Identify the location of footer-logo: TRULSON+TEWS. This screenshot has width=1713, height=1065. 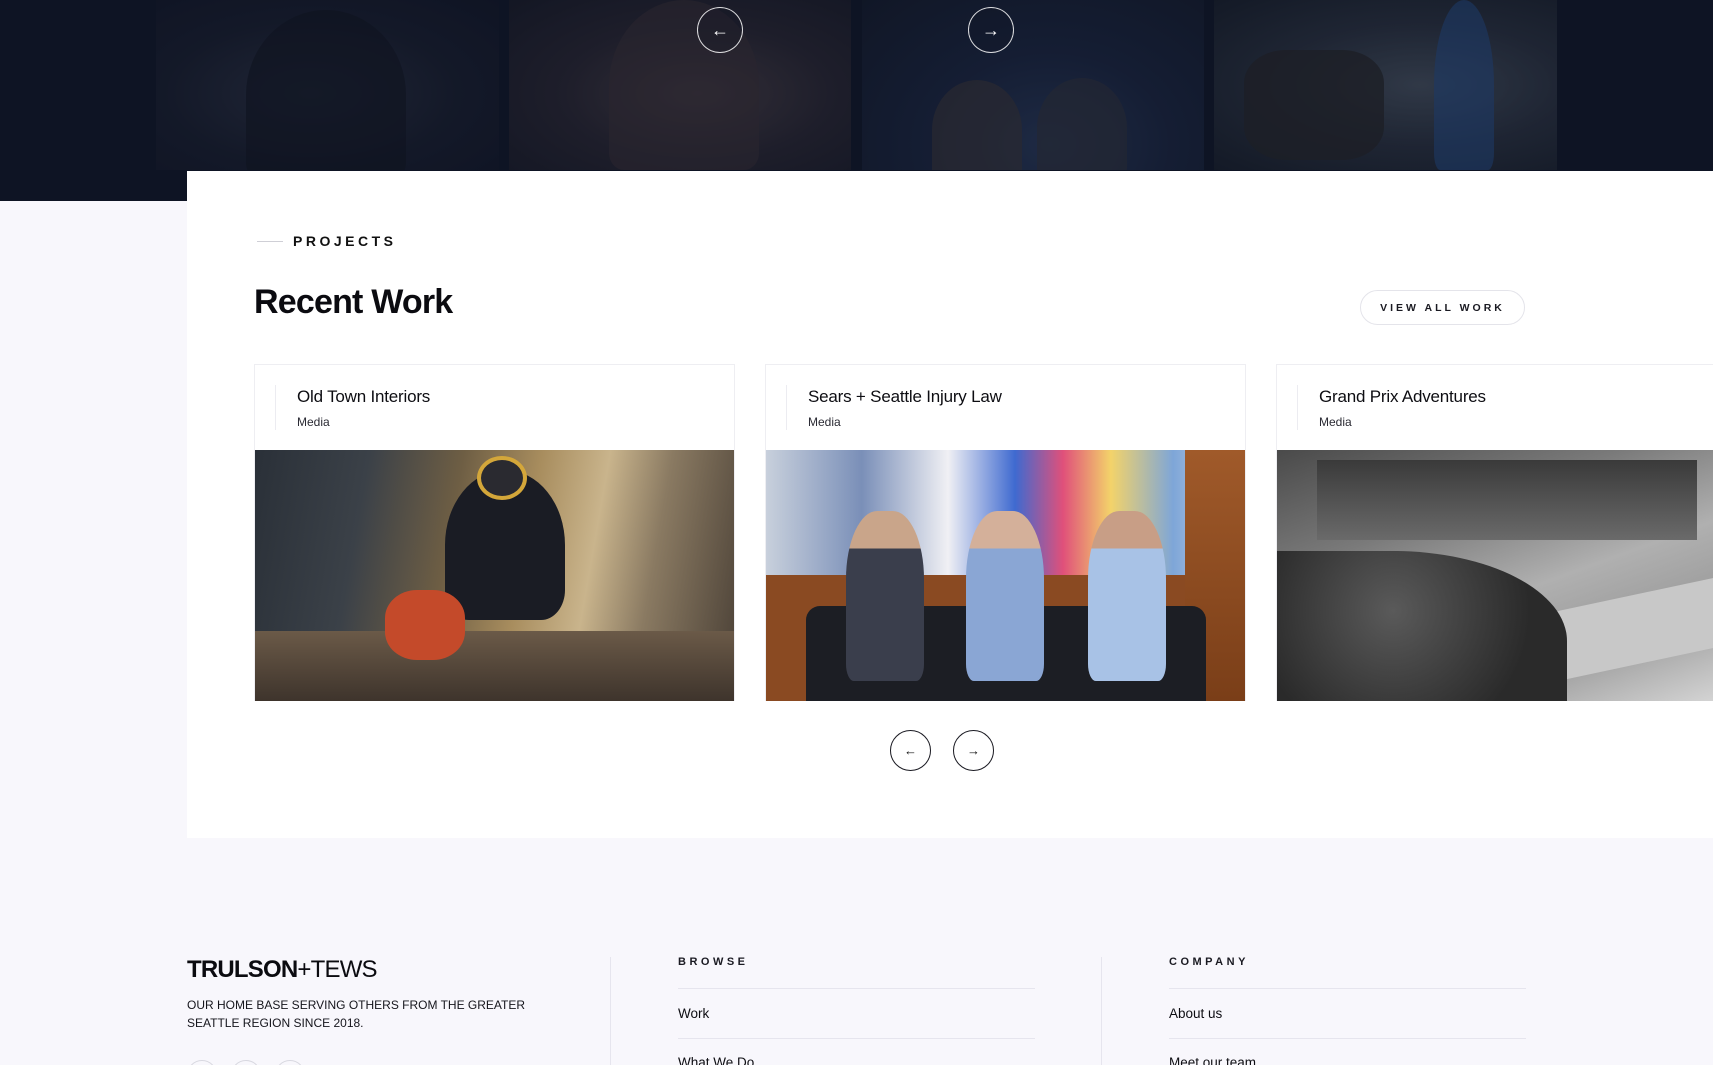
(282, 970).